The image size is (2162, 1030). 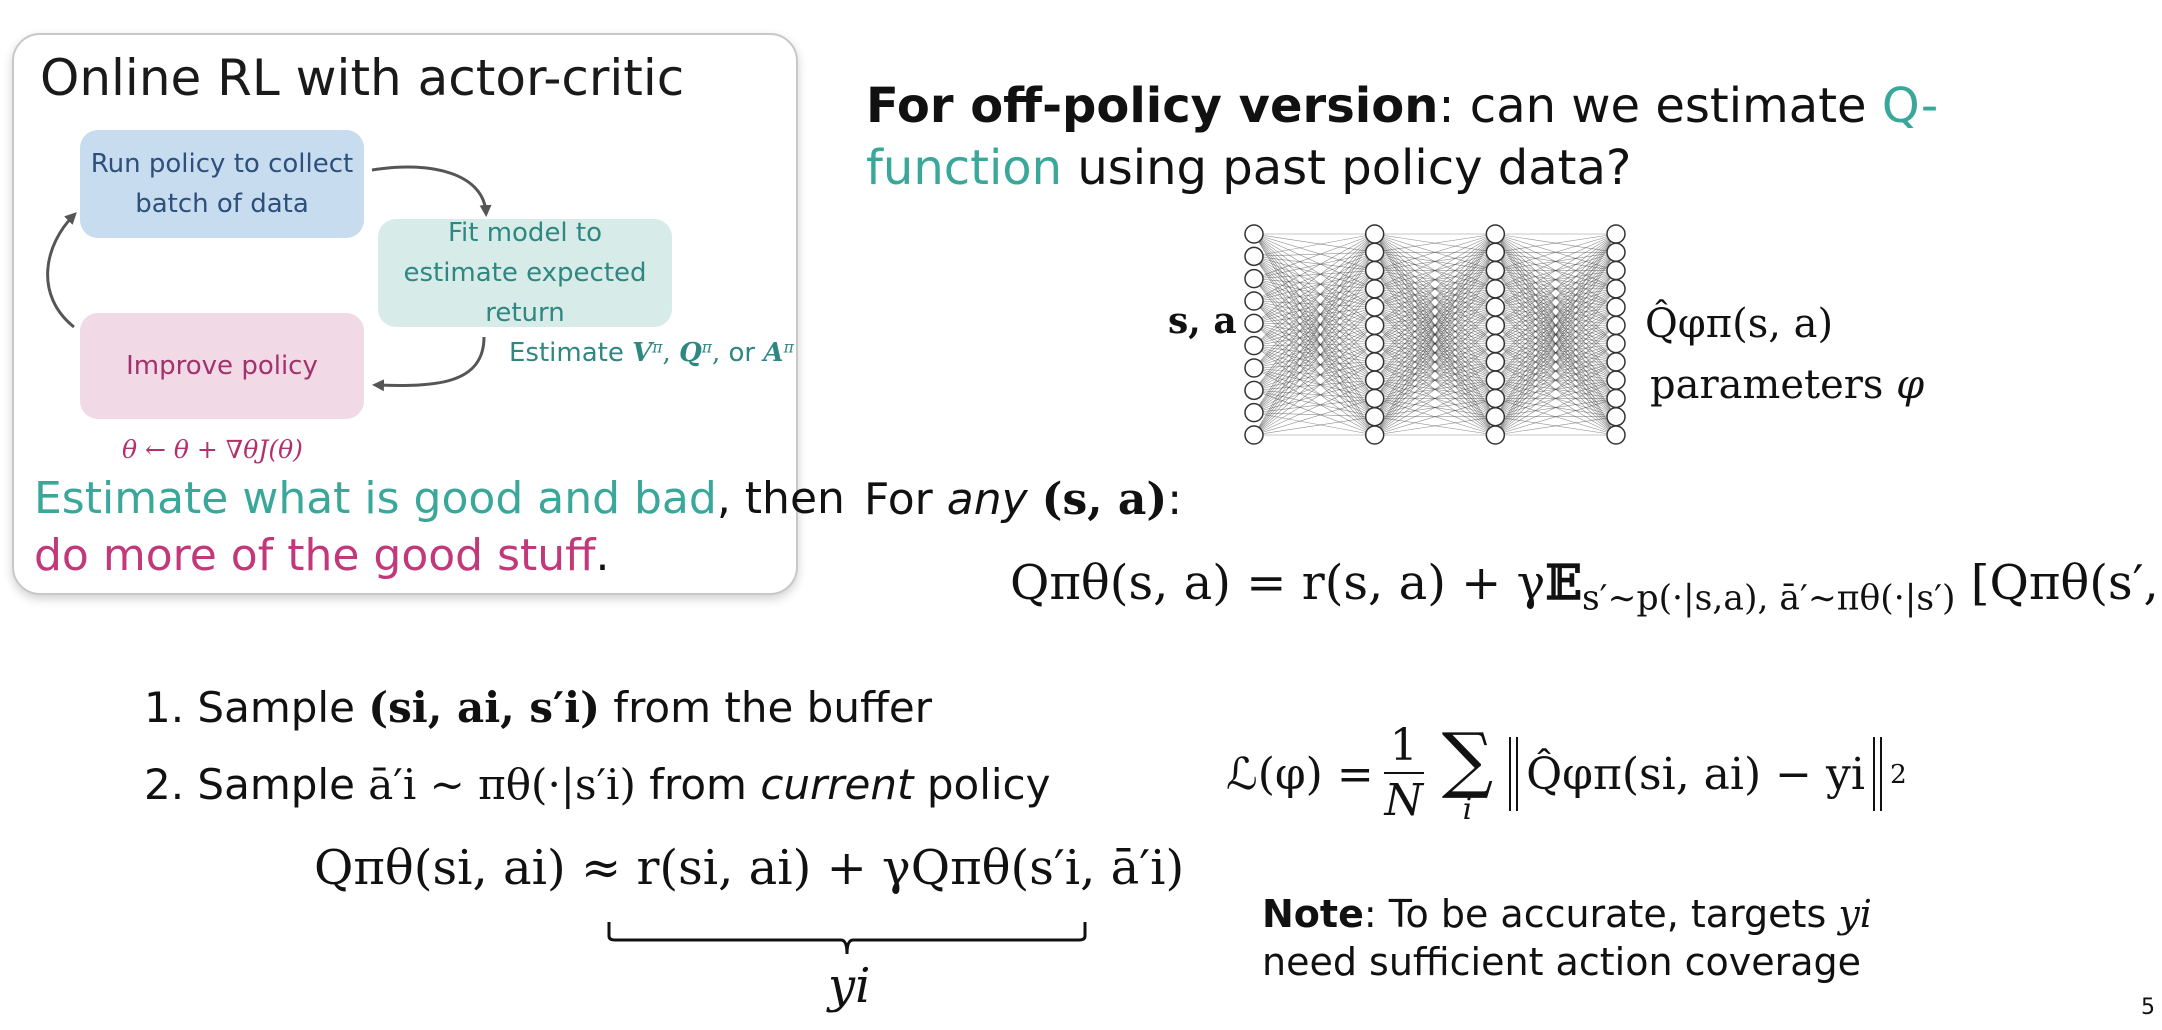 I want to click on underbrace, so click(x=847, y=938).